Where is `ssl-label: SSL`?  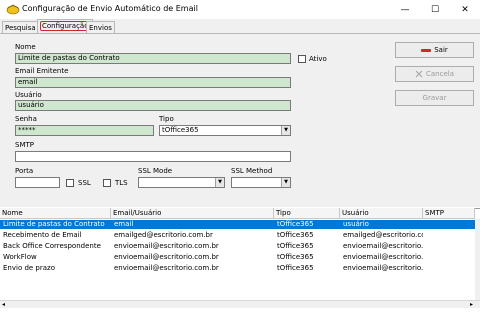 ssl-label: SSL is located at coordinates (84, 183).